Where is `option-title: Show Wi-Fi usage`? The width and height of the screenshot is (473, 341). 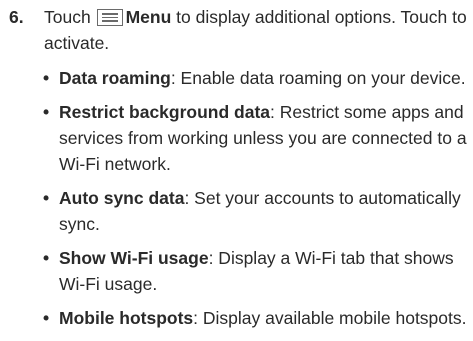
option-title: Show Wi-Fi usage is located at coordinates (134, 258).